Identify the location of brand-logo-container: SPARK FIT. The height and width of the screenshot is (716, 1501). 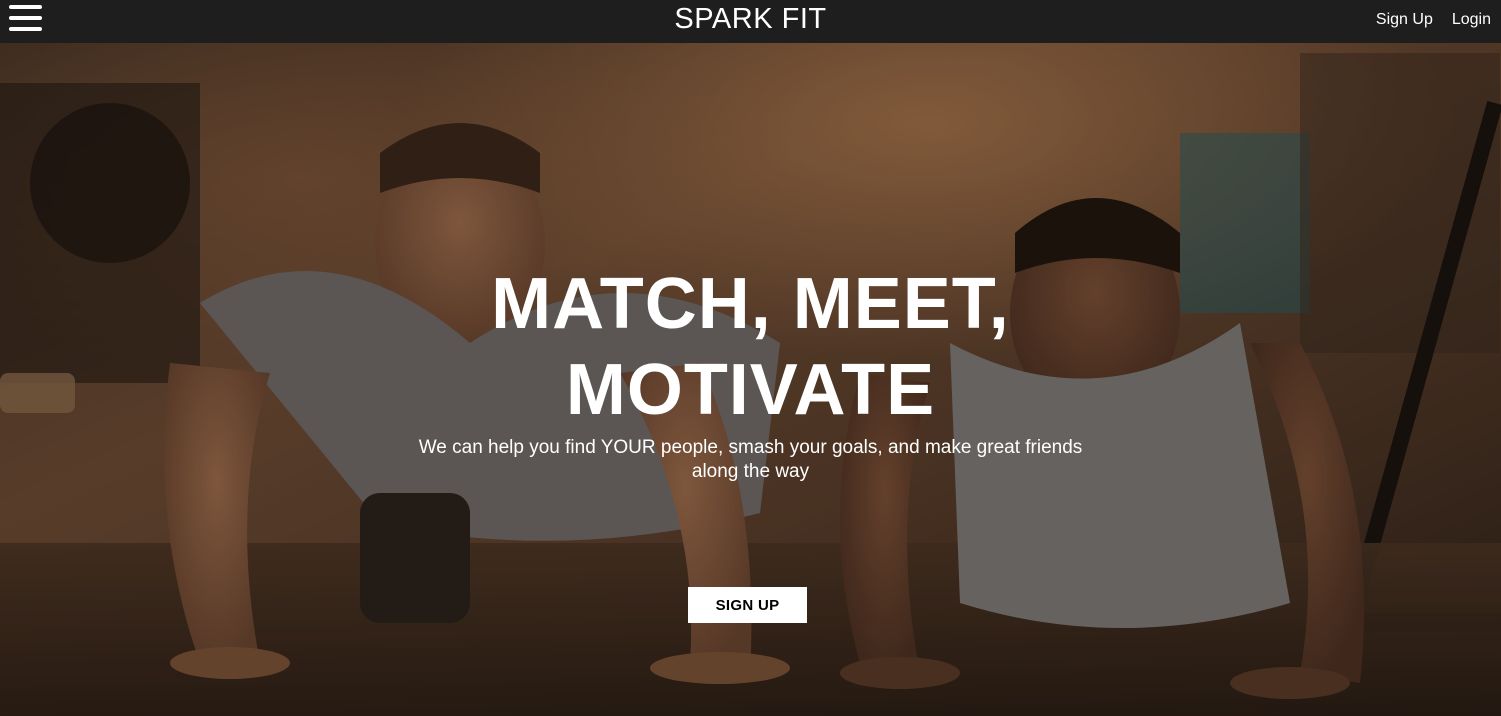
(750, 19).